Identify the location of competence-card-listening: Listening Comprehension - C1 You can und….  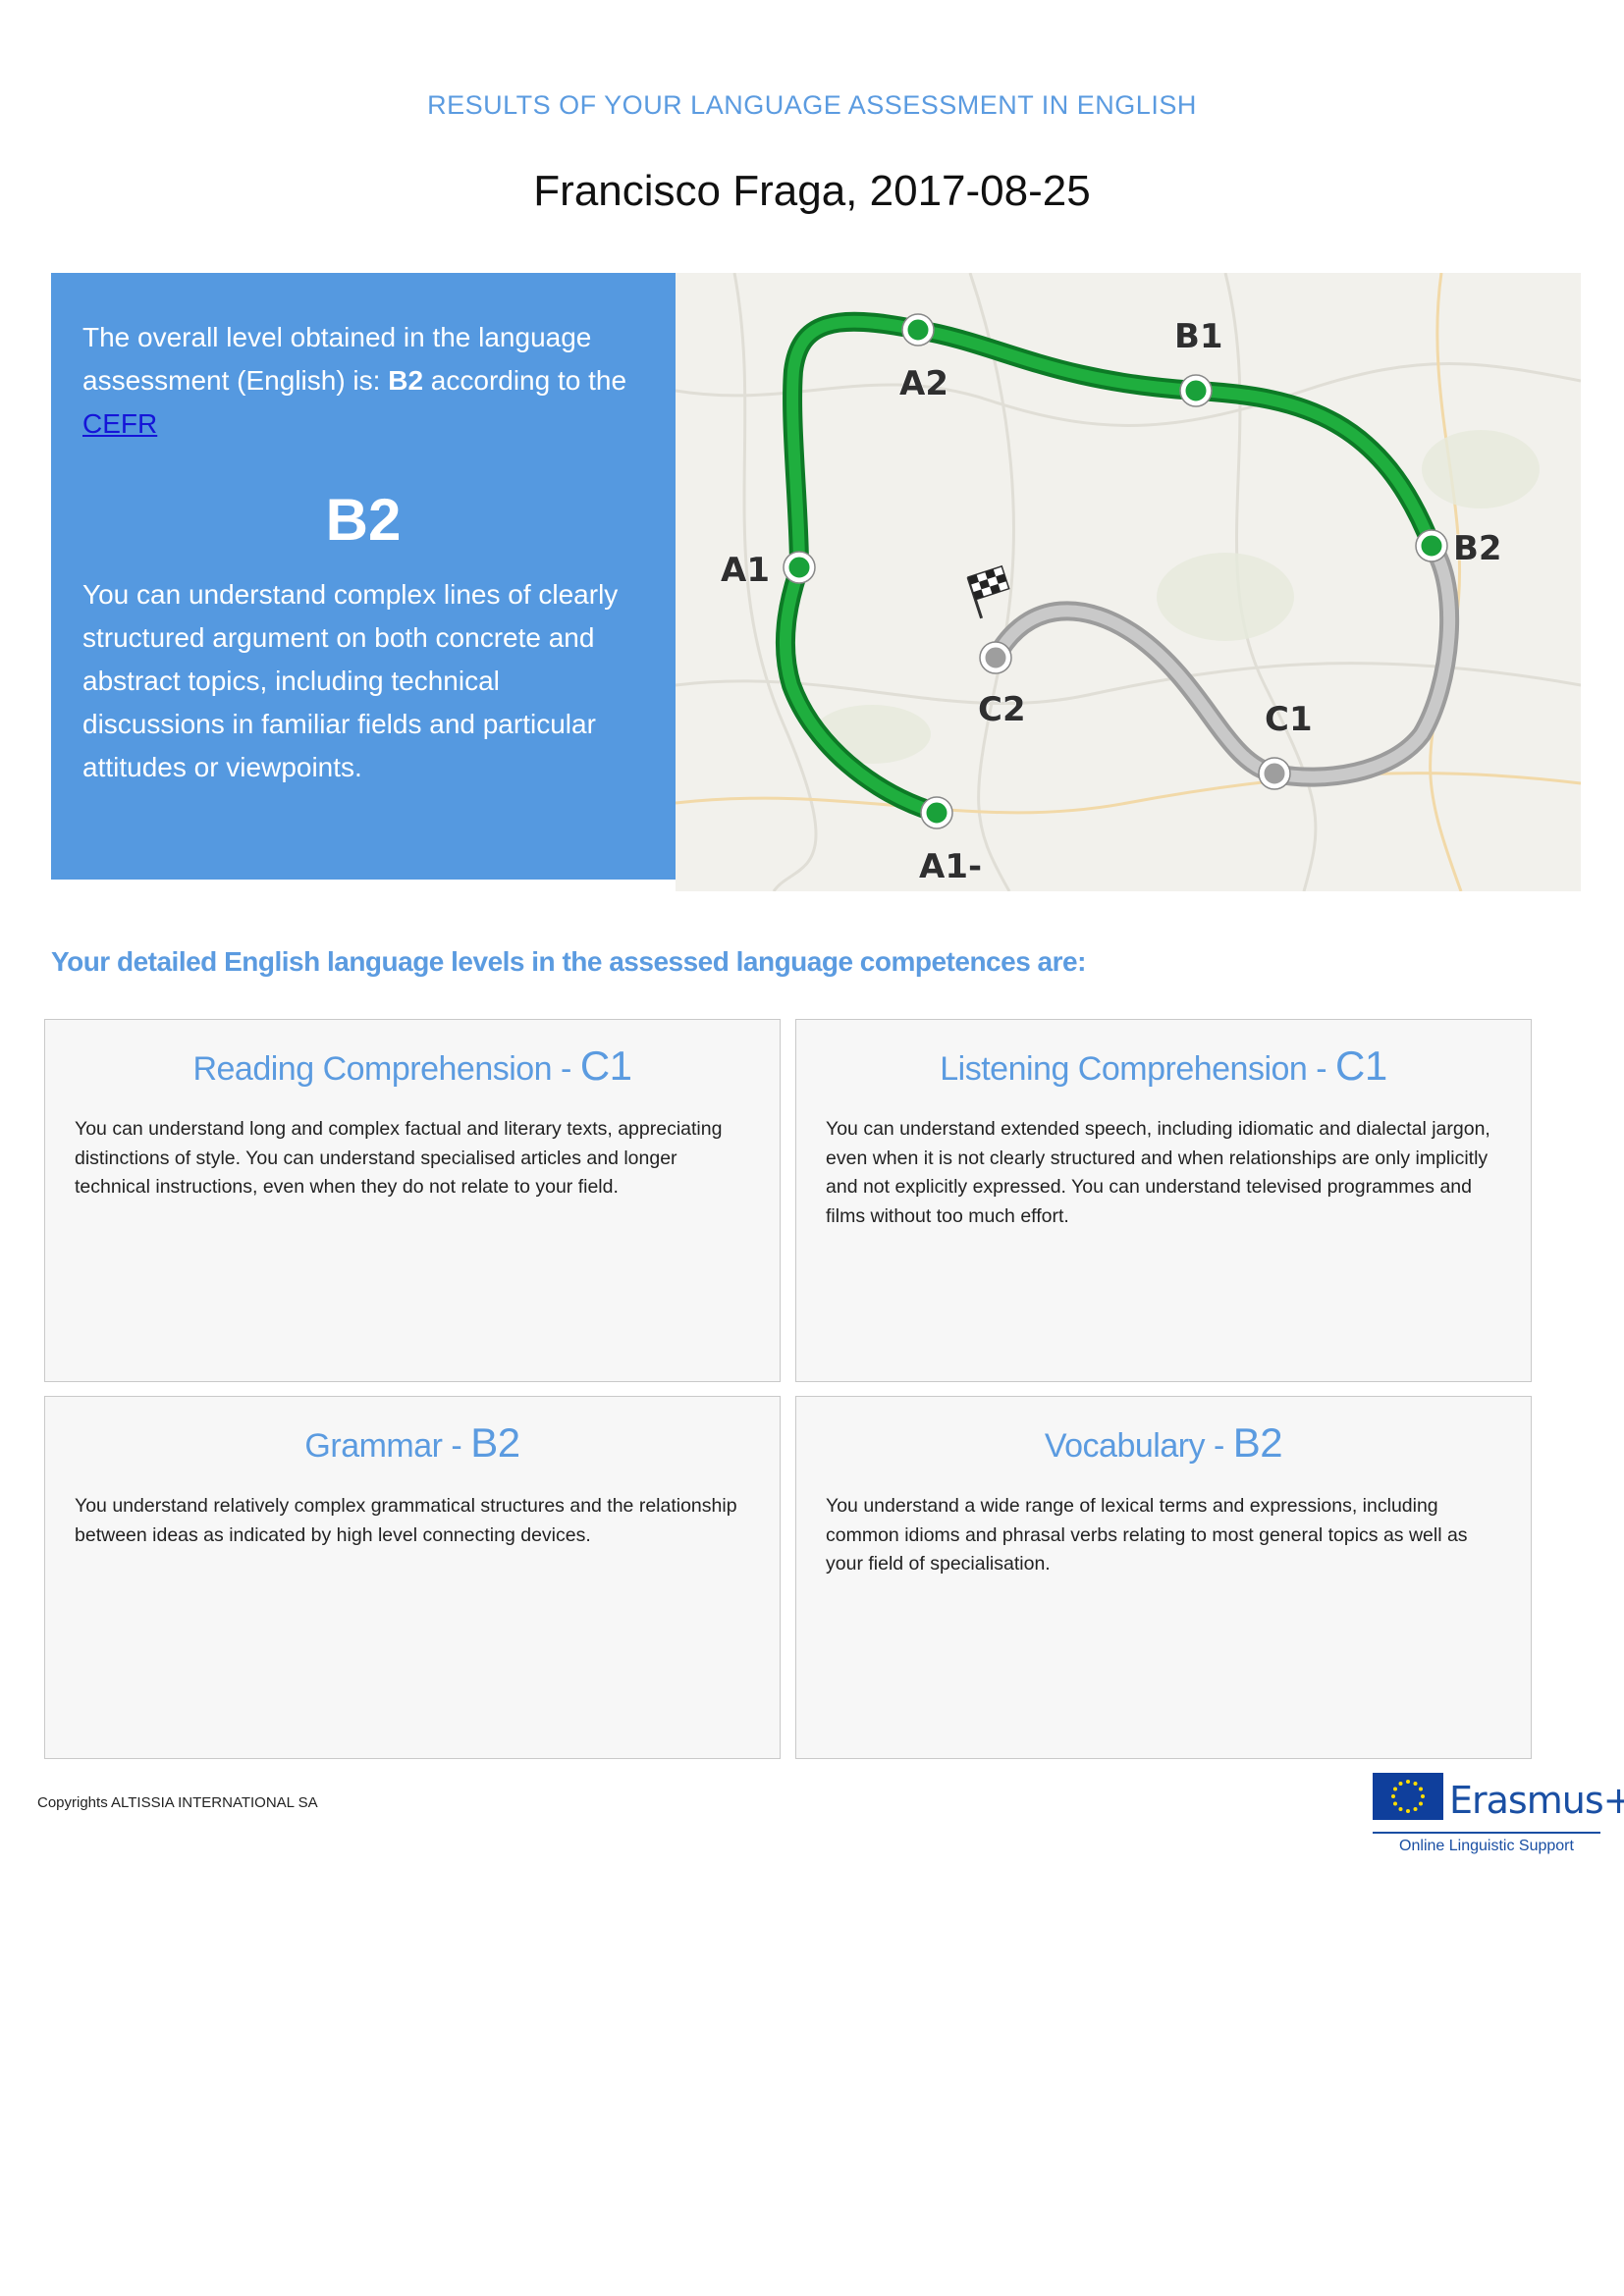
(1163, 1200).